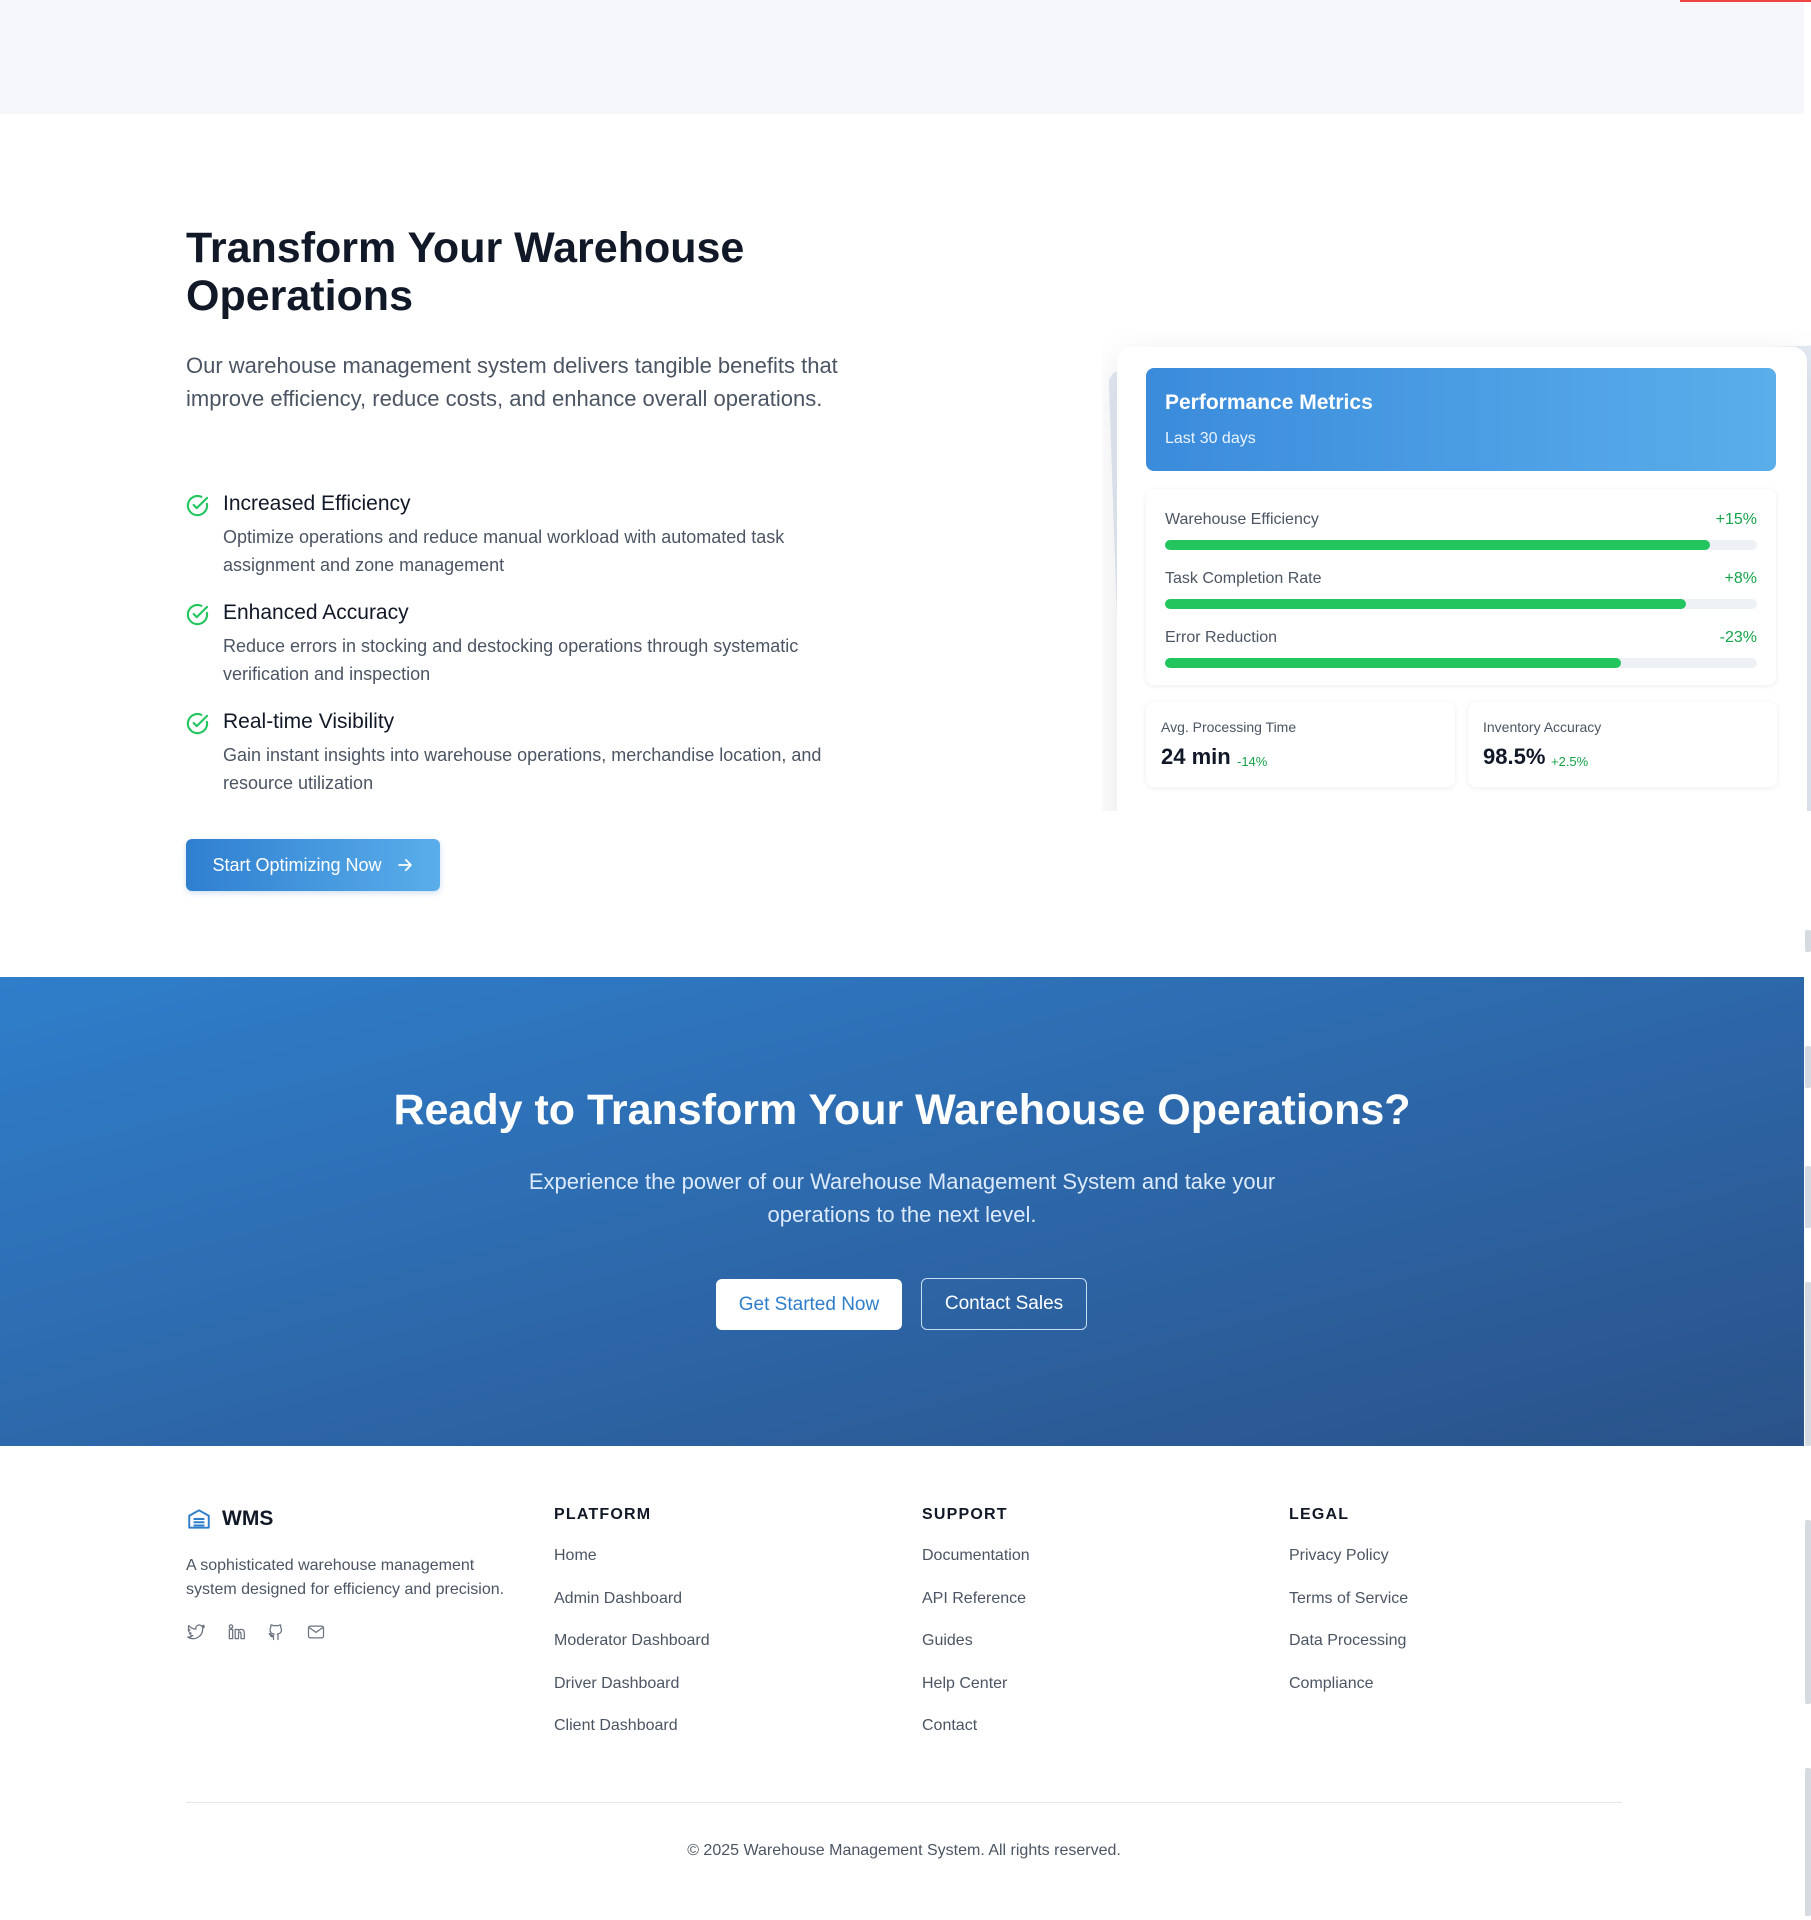  What do you see at coordinates (1736, 519) in the screenshot?
I see `metric-delta: +15%` at bounding box center [1736, 519].